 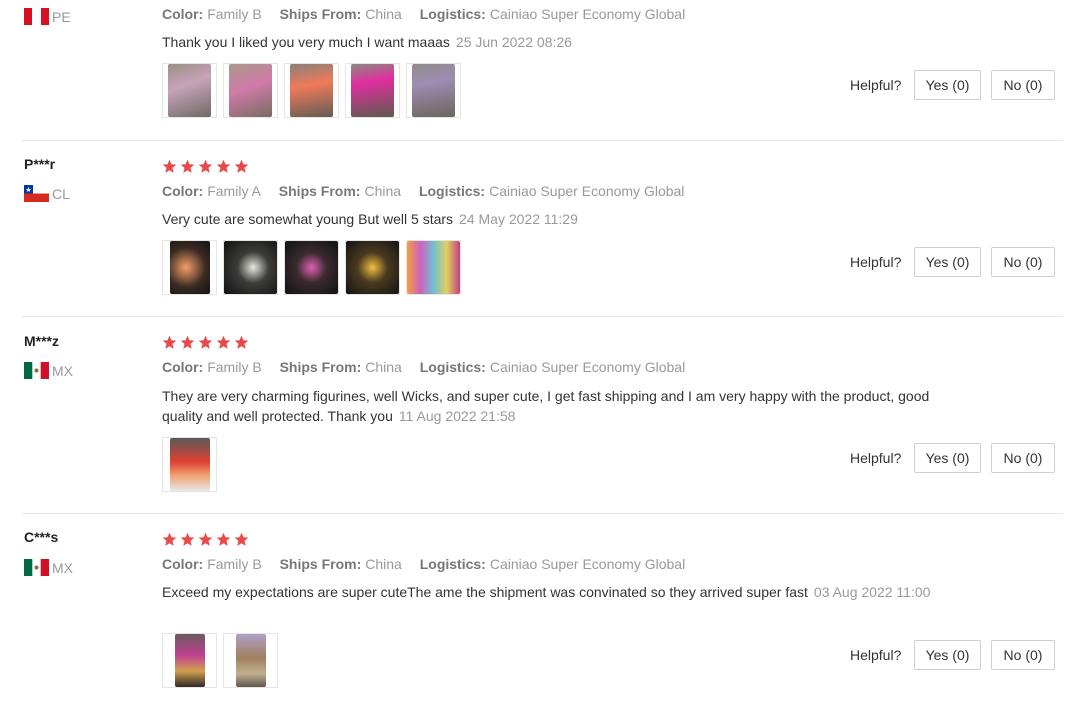 I want to click on review-date: 25 Jun 2022 08:26, so click(x=513, y=42).